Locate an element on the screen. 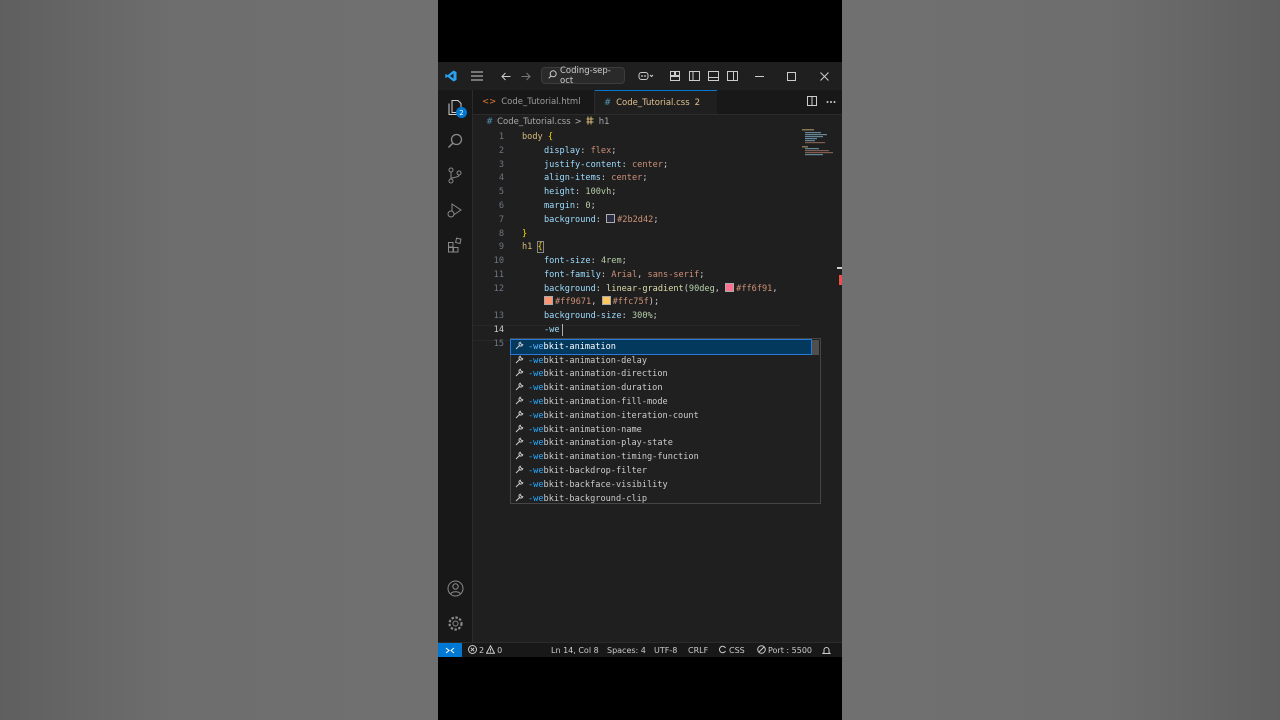 The width and height of the screenshot is (1280, 720). suggestion-item: -webkit-animation-duration is located at coordinates (661, 388).